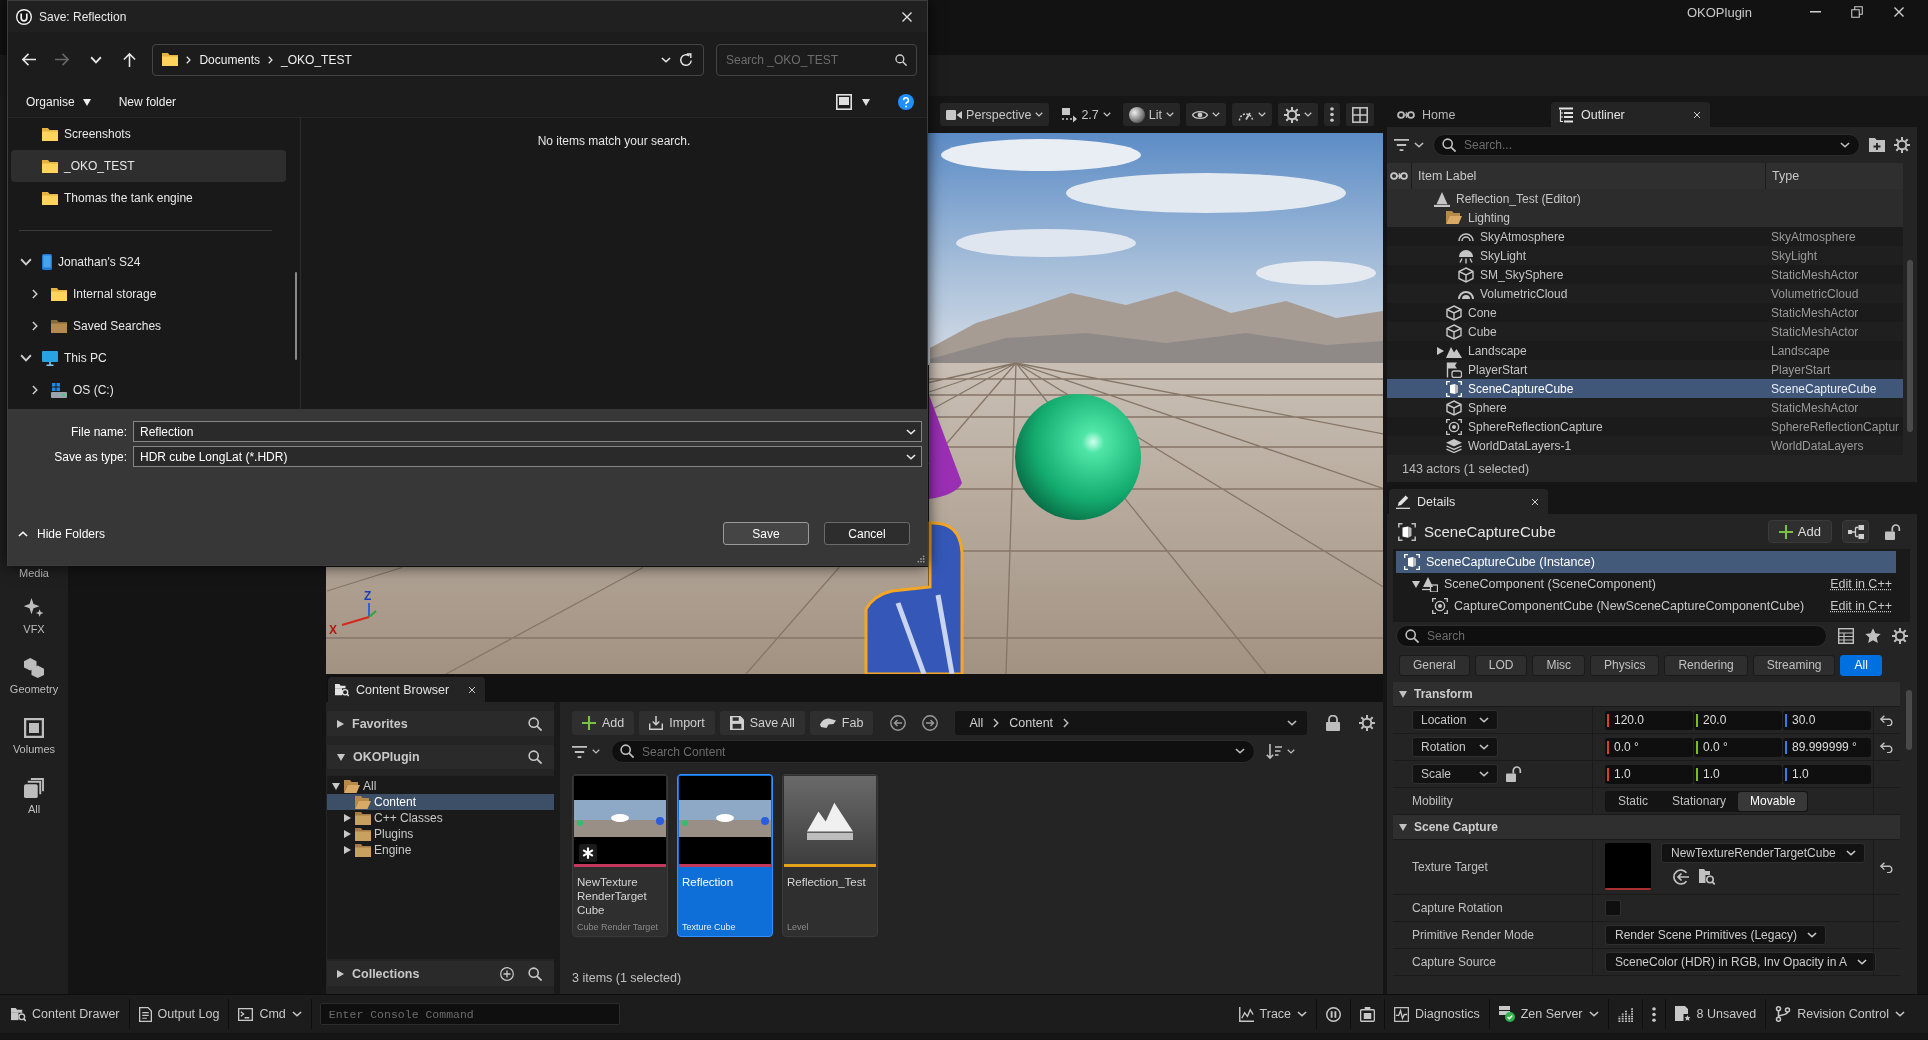 This screenshot has height=1040, width=1928. What do you see at coordinates (1646, 694) in the screenshot?
I see `section-header: Transform` at bounding box center [1646, 694].